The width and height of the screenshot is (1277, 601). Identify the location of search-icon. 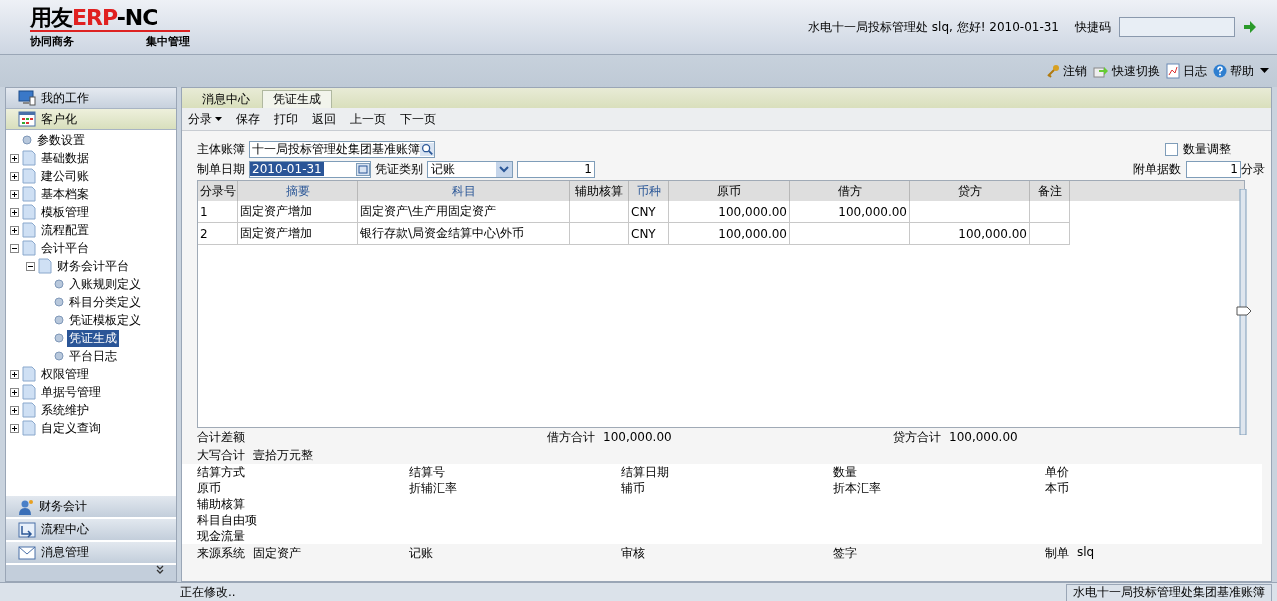
(427, 149).